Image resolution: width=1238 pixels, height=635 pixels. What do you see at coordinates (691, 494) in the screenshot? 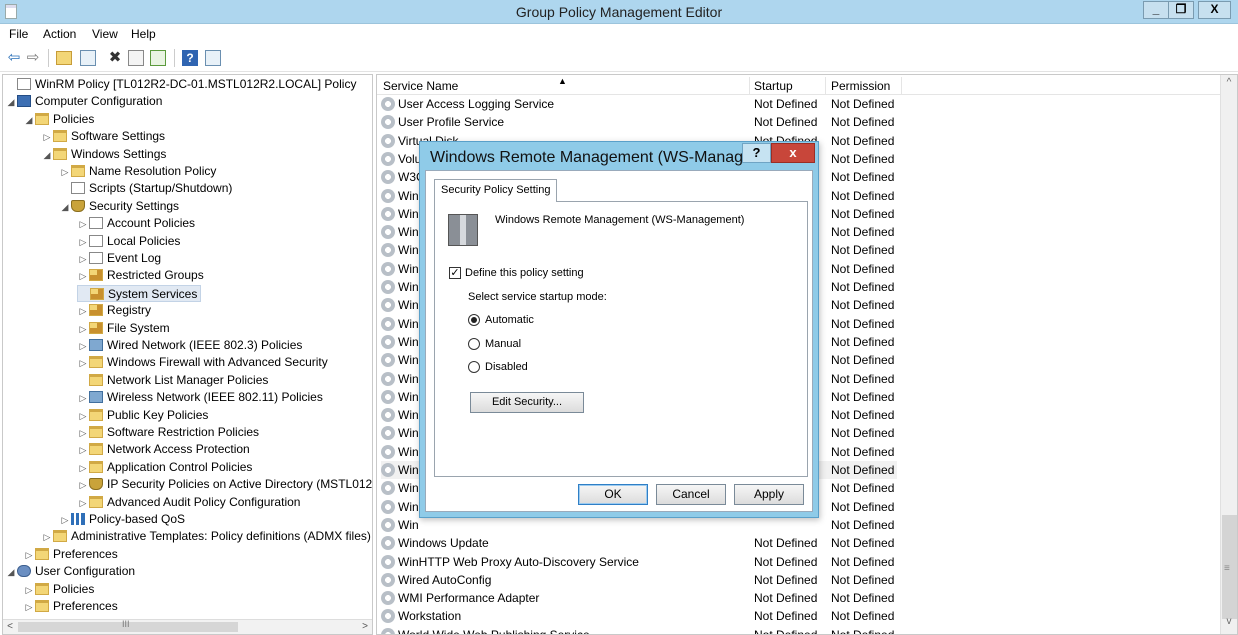
I see `cancel-button: Cancel` at bounding box center [691, 494].